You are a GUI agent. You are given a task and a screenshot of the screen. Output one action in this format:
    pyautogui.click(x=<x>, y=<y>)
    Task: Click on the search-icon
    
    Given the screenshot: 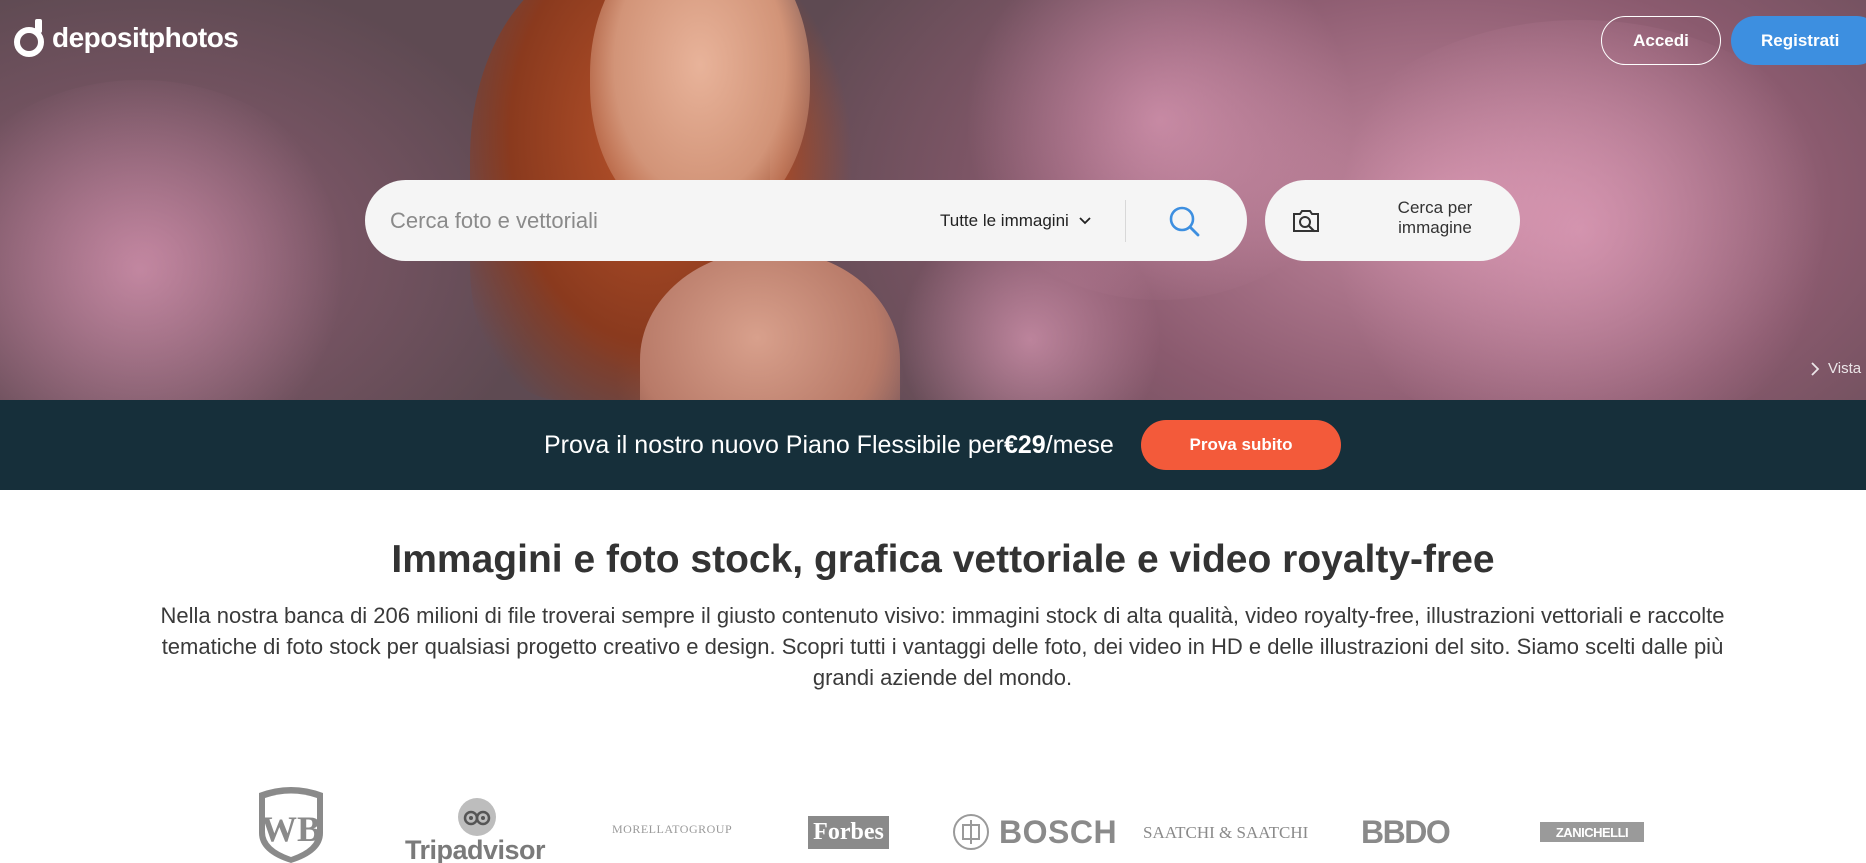 What is the action you would take?
    pyautogui.click(x=1184, y=221)
    